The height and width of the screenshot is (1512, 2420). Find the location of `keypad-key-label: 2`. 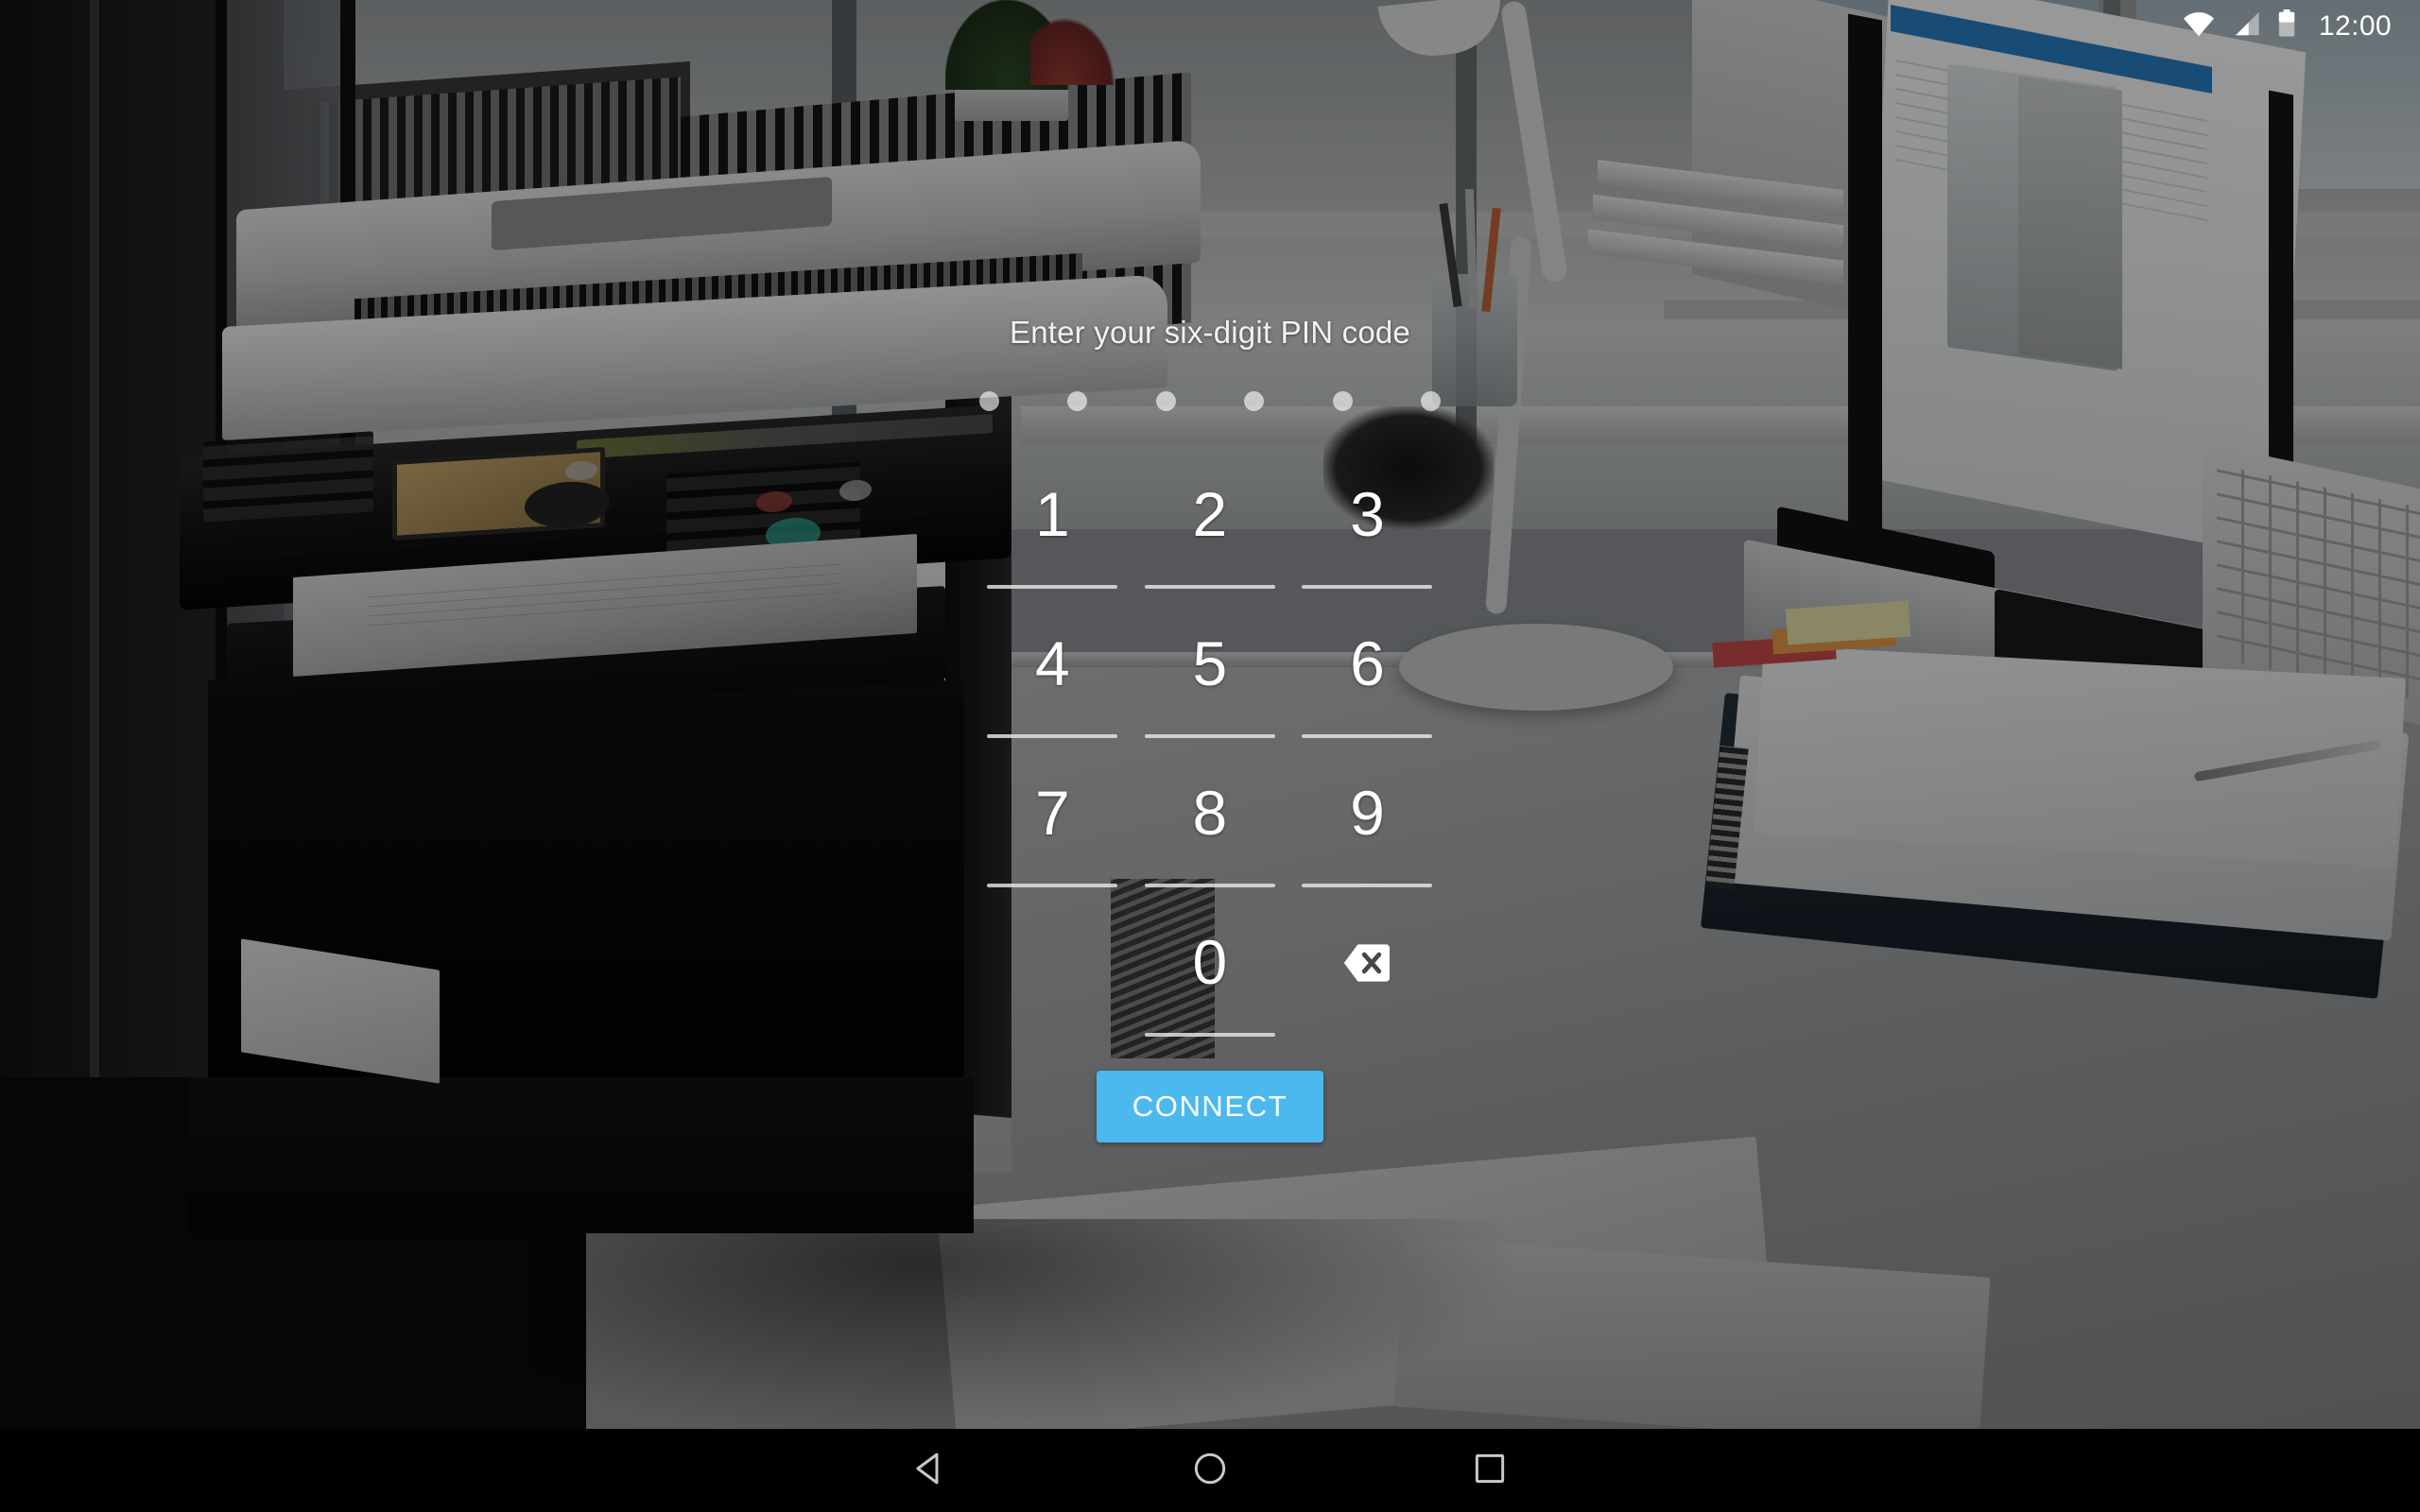

keypad-key-label: 2 is located at coordinates (1210, 514).